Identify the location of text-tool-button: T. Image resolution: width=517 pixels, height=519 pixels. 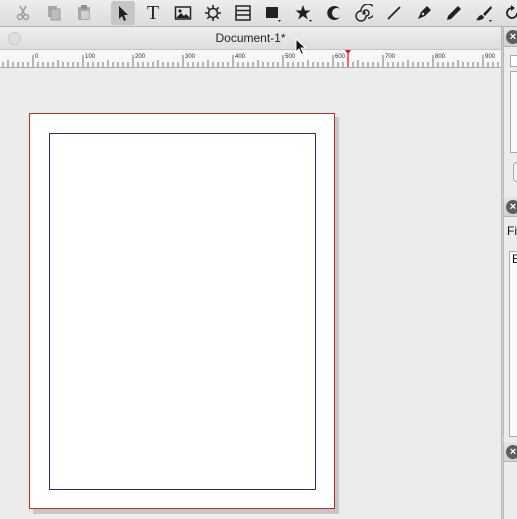
(153, 13).